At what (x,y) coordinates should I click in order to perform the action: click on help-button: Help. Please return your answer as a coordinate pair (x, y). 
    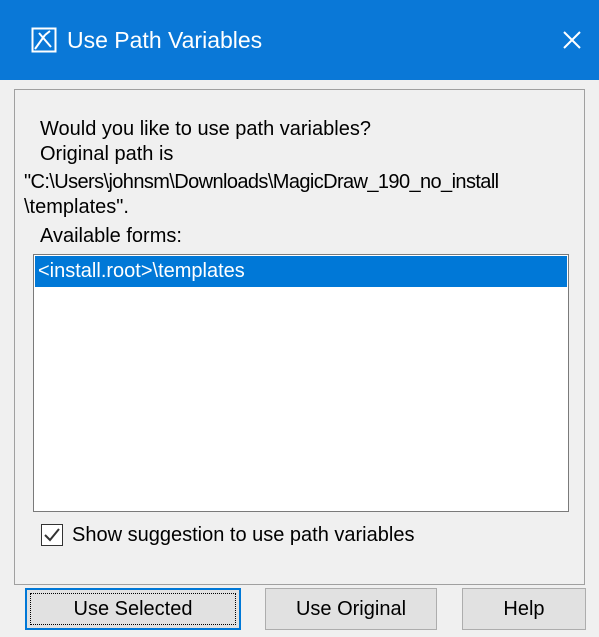
    Looking at the image, I should click on (524, 609).